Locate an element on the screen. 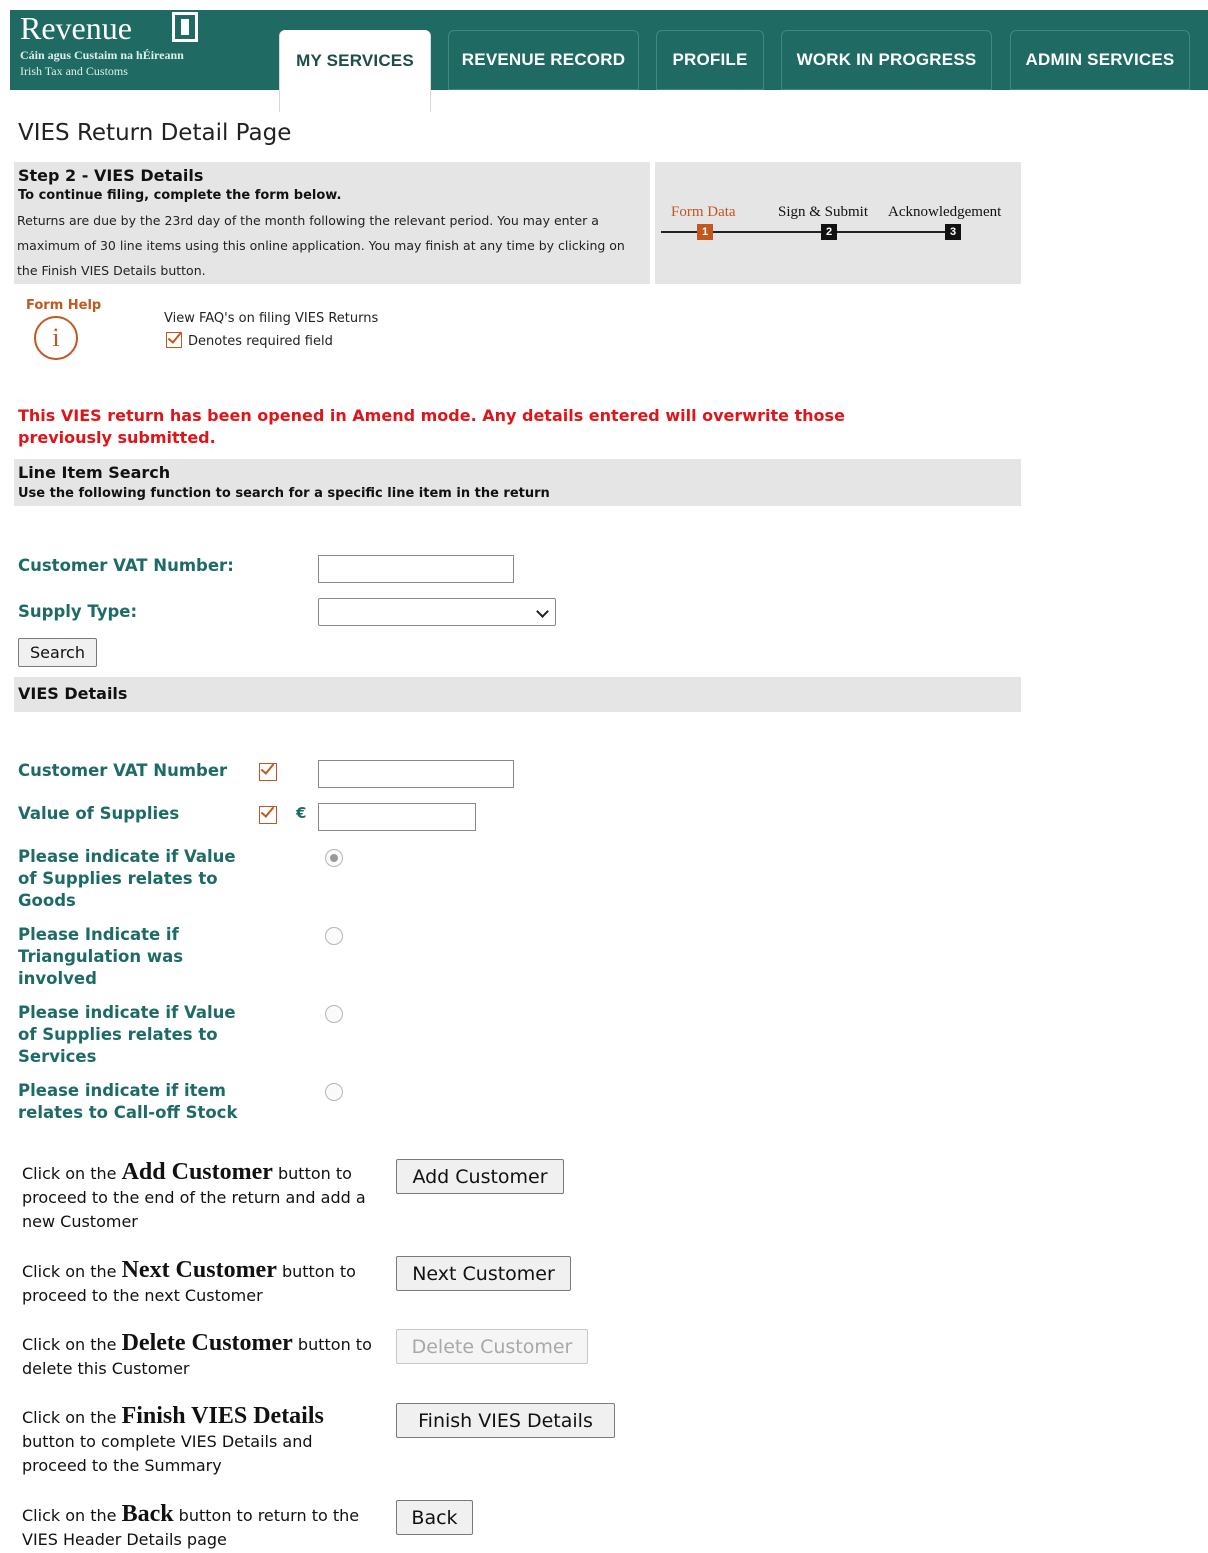 The width and height of the screenshot is (1208, 1553). logo-title: Revenue is located at coordinates (76, 28).